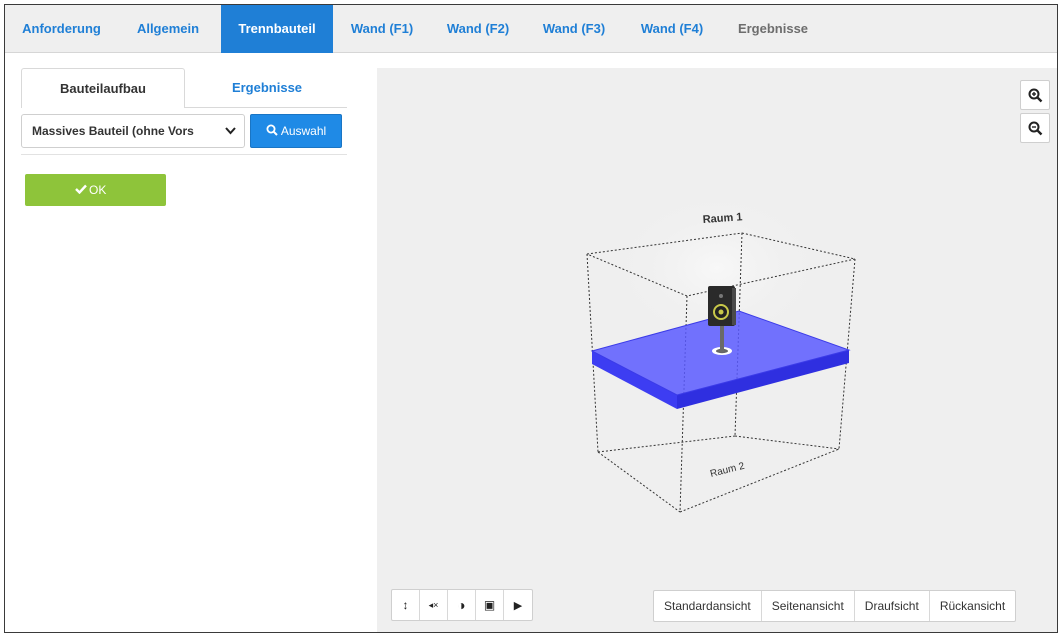 This screenshot has width=1060, height=635. What do you see at coordinates (230, 131) in the screenshot?
I see `chevron-down-icon` at bounding box center [230, 131].